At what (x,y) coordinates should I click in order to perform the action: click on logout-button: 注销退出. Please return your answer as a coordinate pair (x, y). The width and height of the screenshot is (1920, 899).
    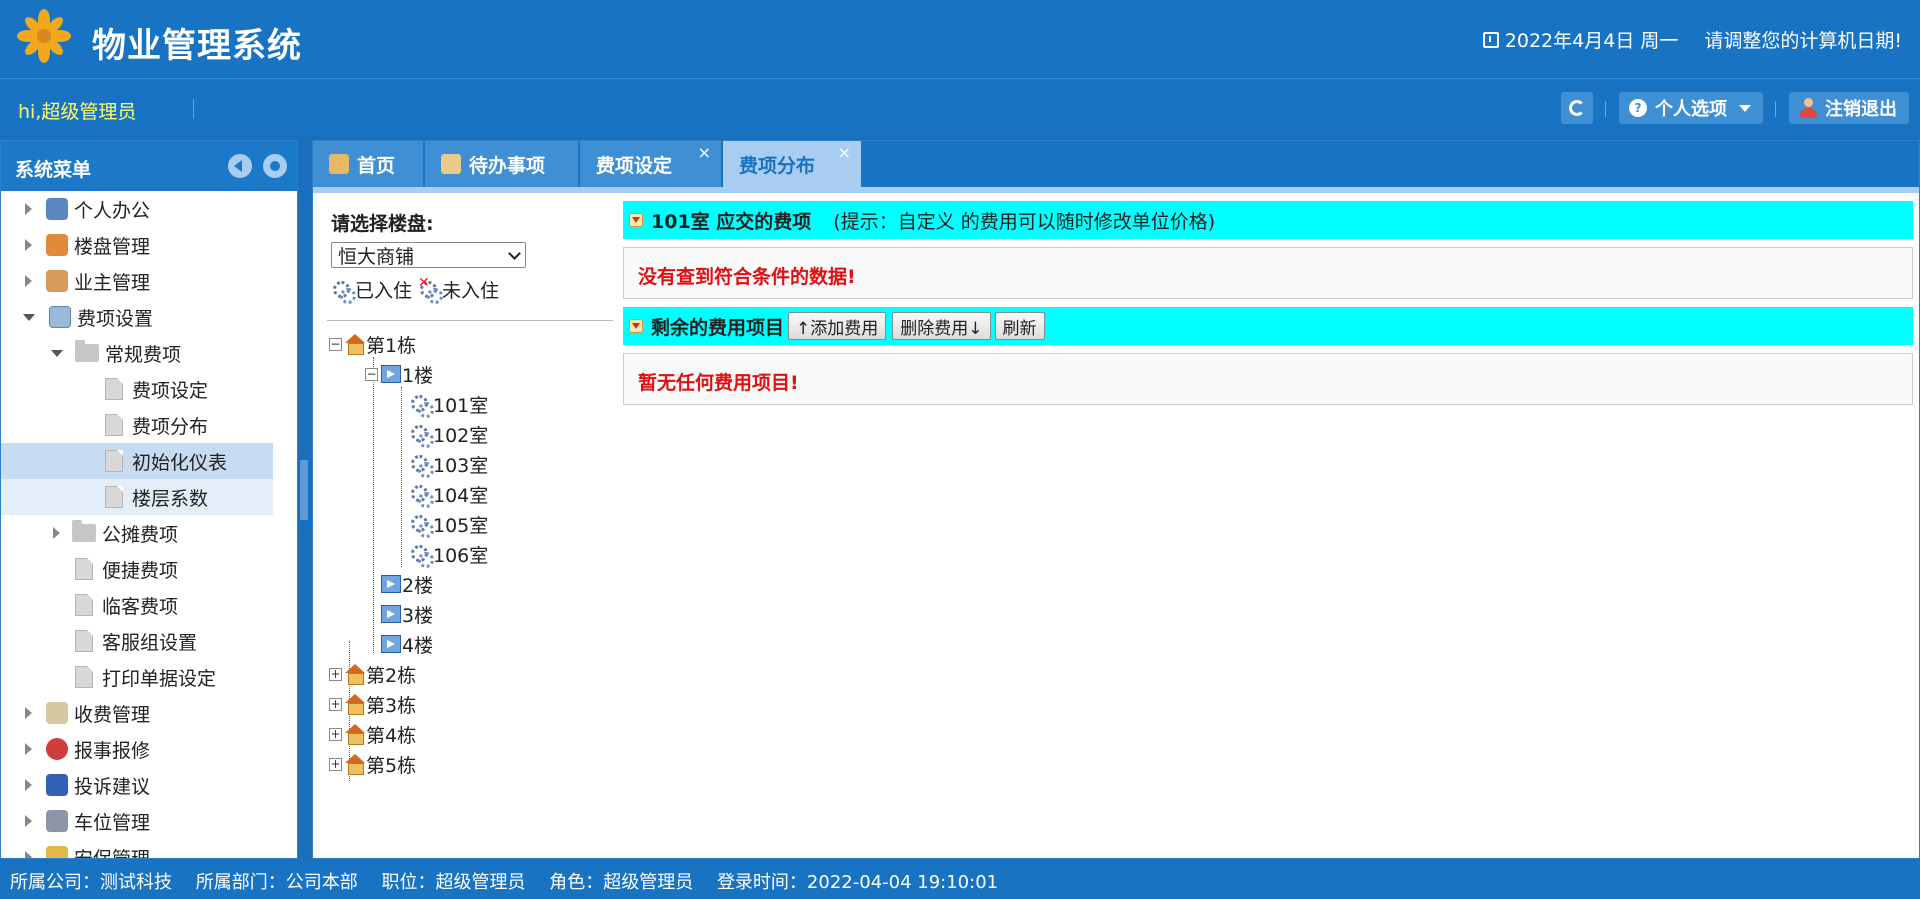
    Looking at the image, I should click on (1849, 108).